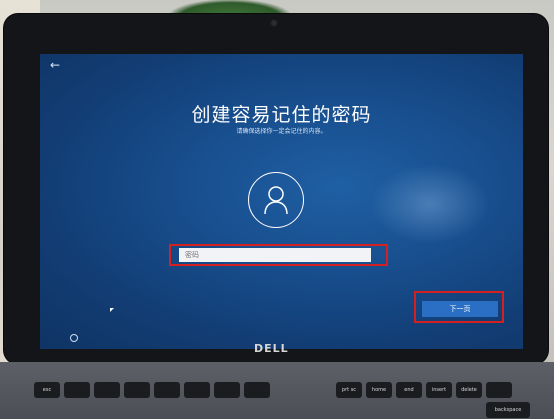 The height and width of the screenshot is (419, 554). Describe the element at coordinates (271, 348) in the screenshot. I see `dell-logo: DELL` at that location.